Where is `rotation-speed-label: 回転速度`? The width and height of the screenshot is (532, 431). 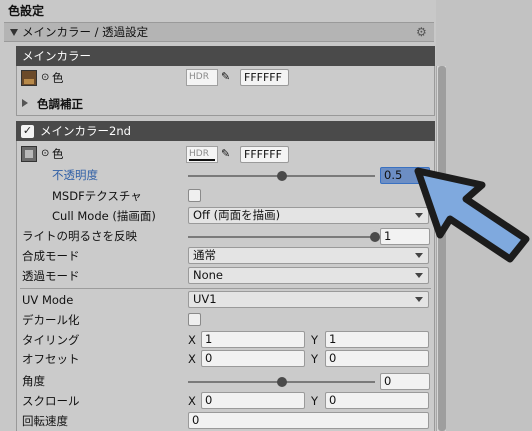
rotation-speed-label: 回転速度 is located at coordinates (45, 421).